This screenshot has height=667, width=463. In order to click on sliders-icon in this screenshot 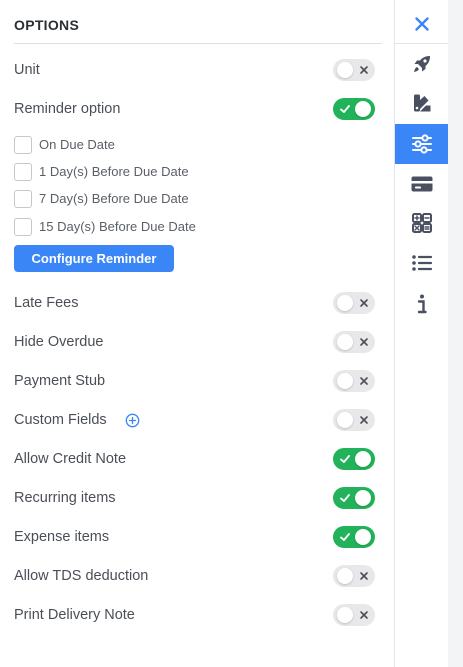, I will do `click(421, 144)`.